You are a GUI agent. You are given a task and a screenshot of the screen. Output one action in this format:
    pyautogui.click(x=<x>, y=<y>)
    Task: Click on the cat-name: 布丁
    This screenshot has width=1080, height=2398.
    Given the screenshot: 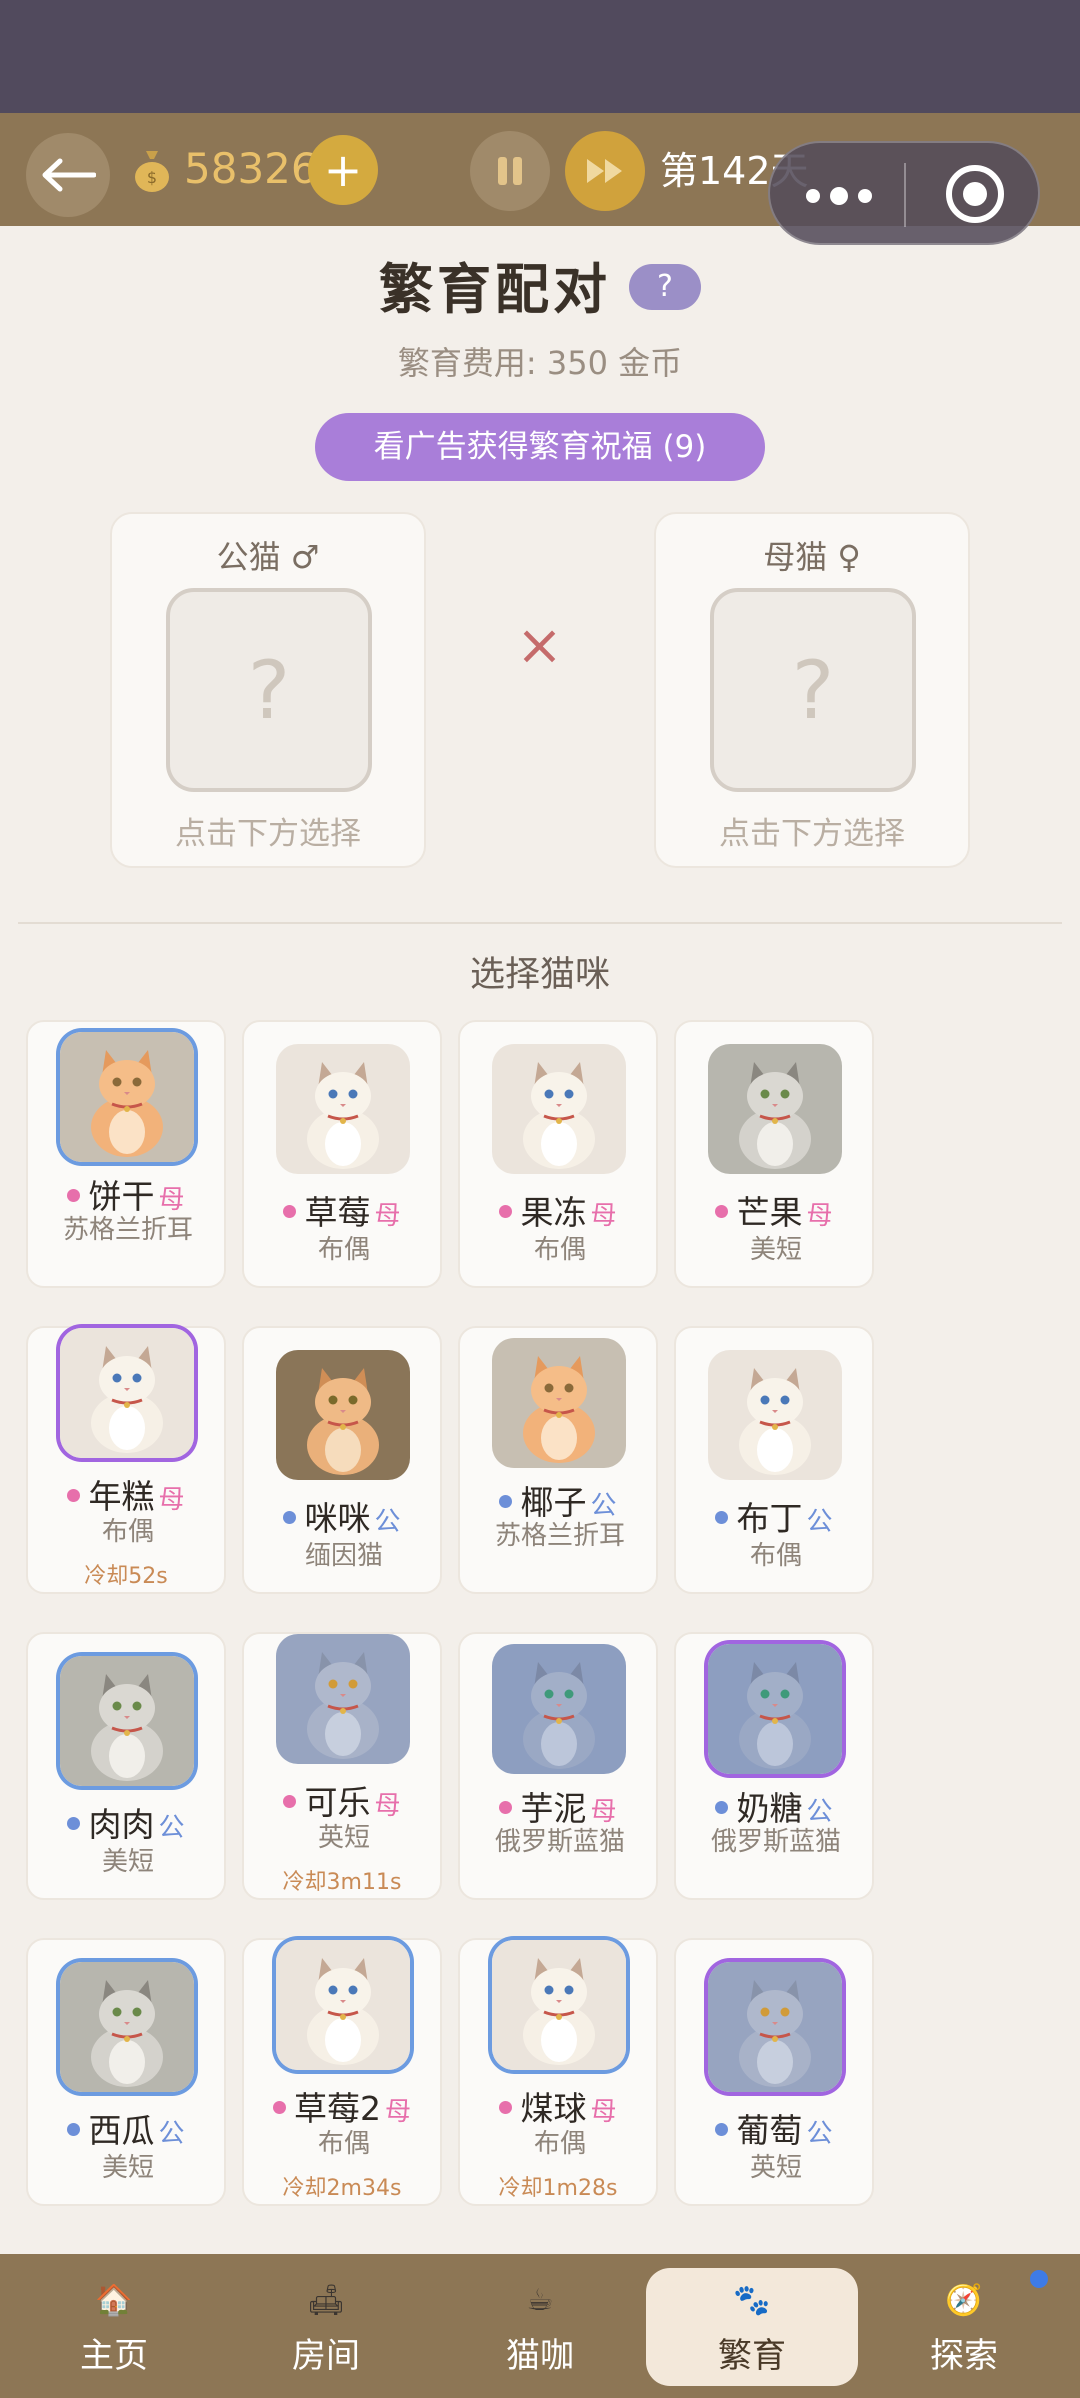 What is the action you would take?
    pyautogui.click(x=769, y=1518)
    